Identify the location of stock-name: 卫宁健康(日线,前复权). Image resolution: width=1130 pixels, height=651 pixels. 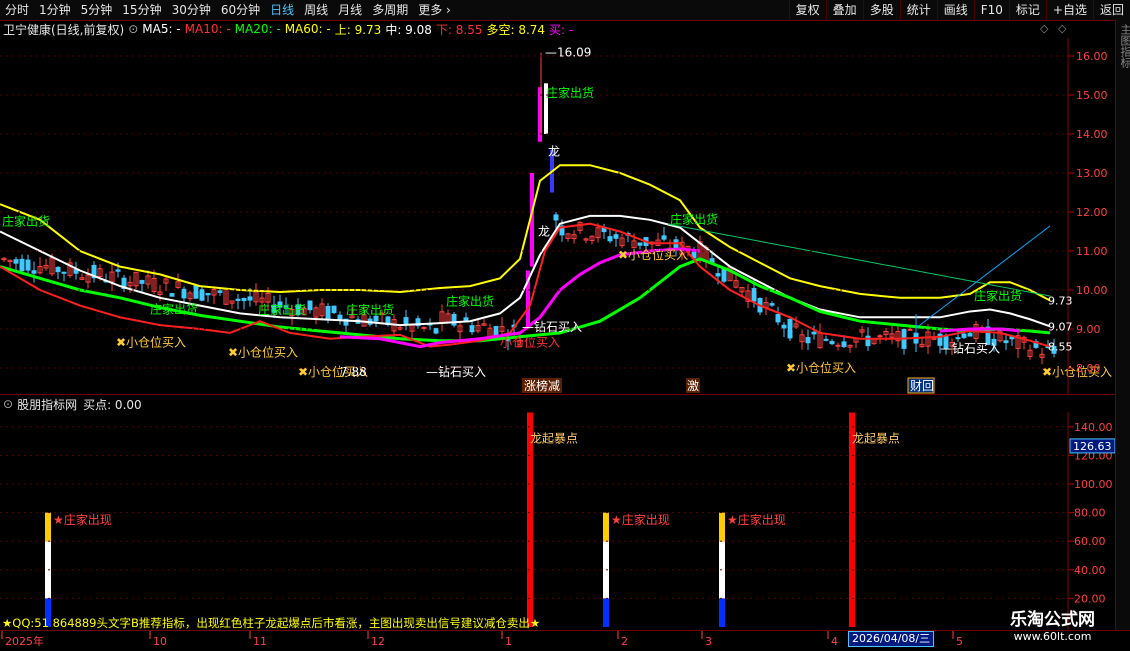
(64, 29).